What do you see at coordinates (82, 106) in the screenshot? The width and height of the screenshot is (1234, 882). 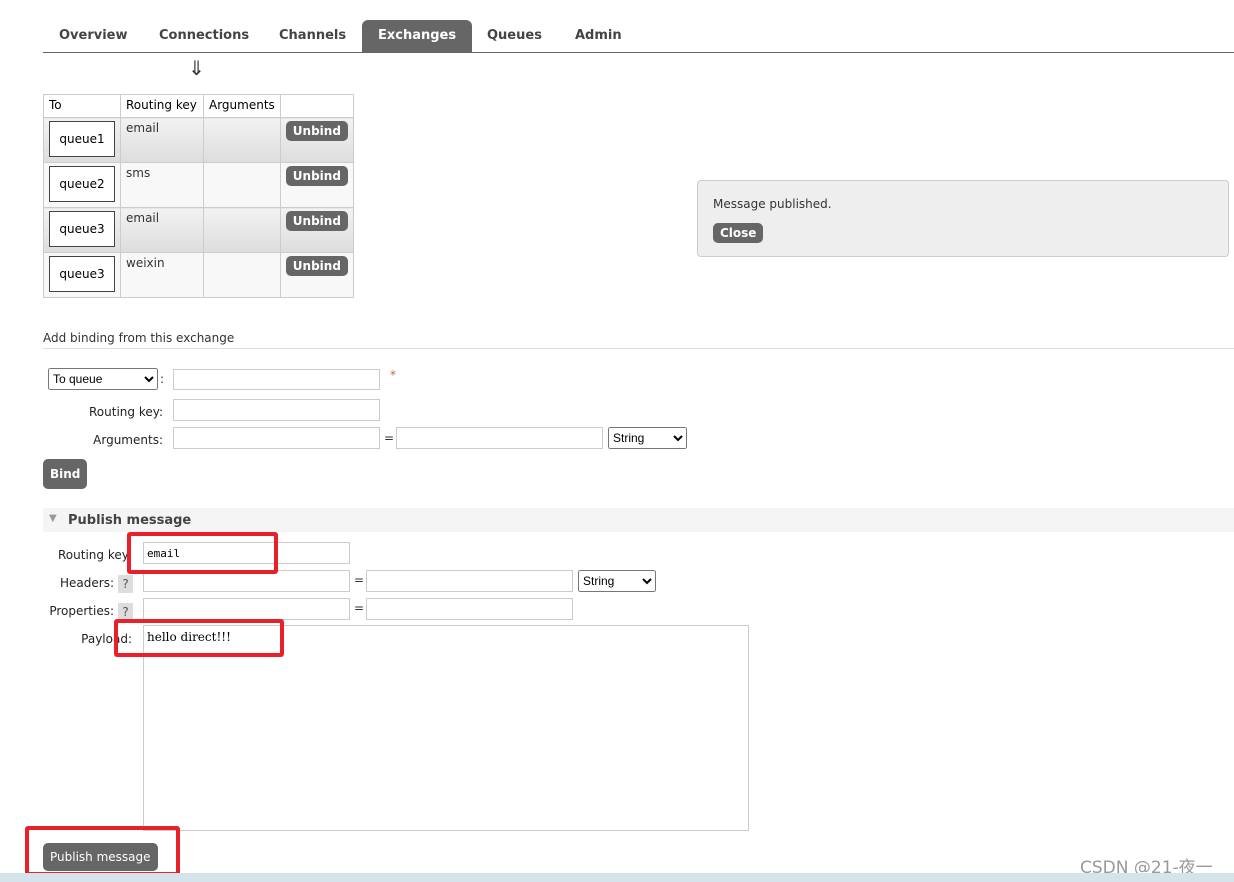 I see `col-to: To` at bounding box center [82, 106].